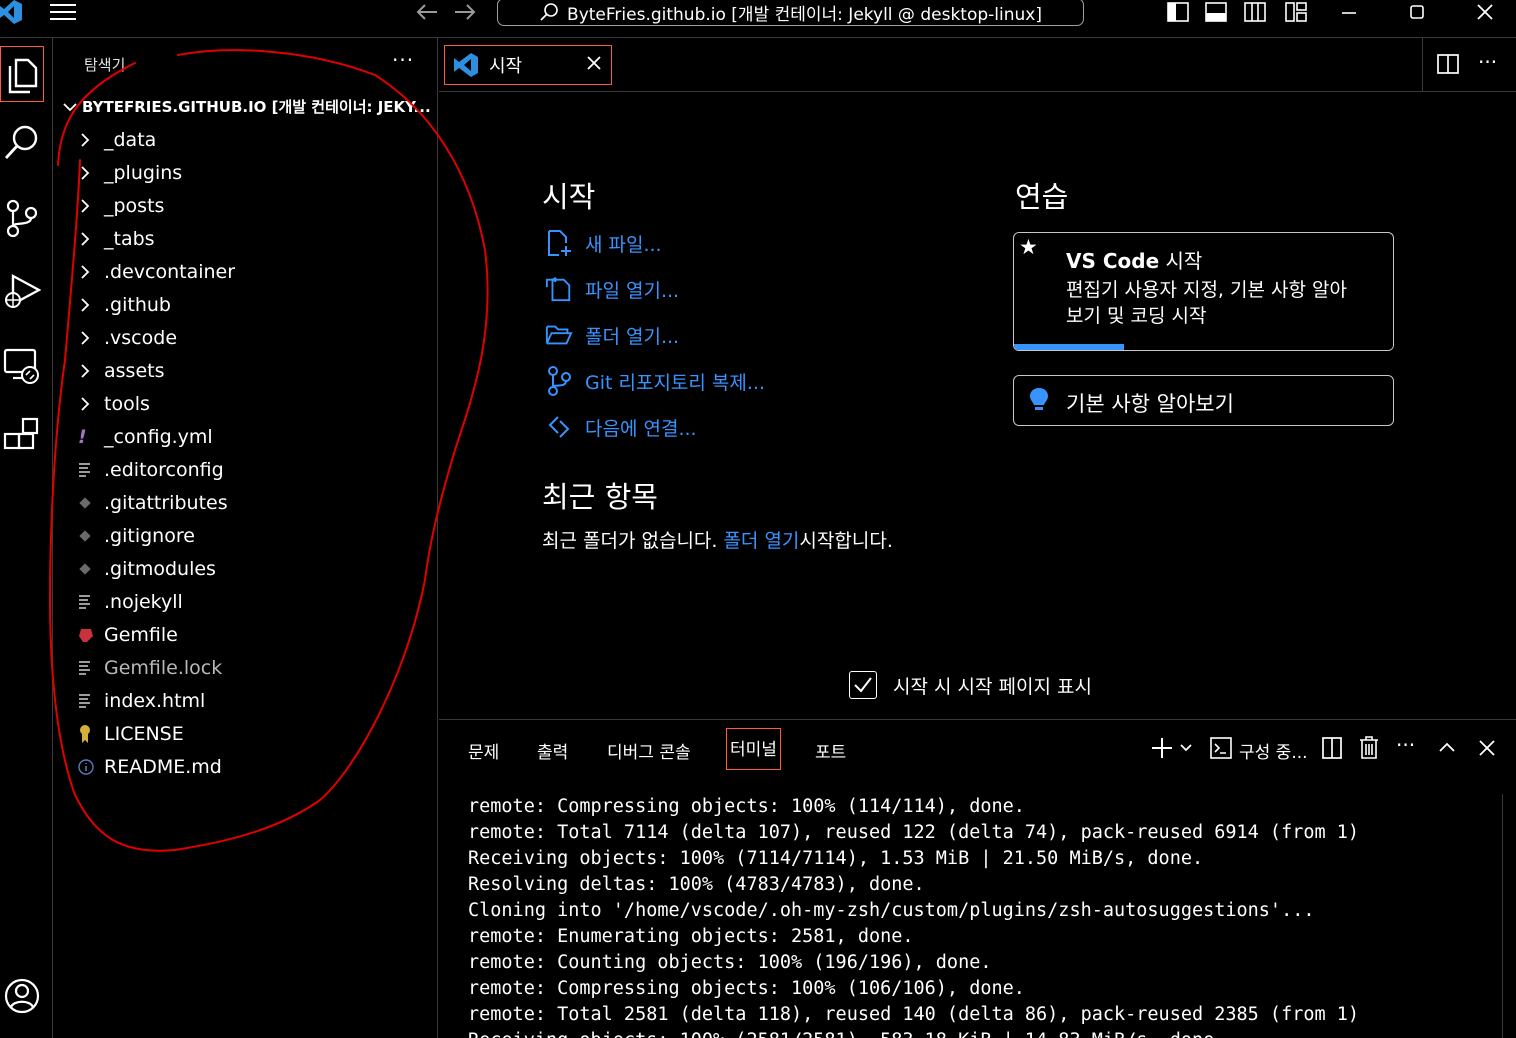 The width and height of the screenshot is (1516, 1038). What do you see at coordinates (863, 685) in the screenshot?
I see `checkbox-checked-icon` at bounding box center [863, 685].